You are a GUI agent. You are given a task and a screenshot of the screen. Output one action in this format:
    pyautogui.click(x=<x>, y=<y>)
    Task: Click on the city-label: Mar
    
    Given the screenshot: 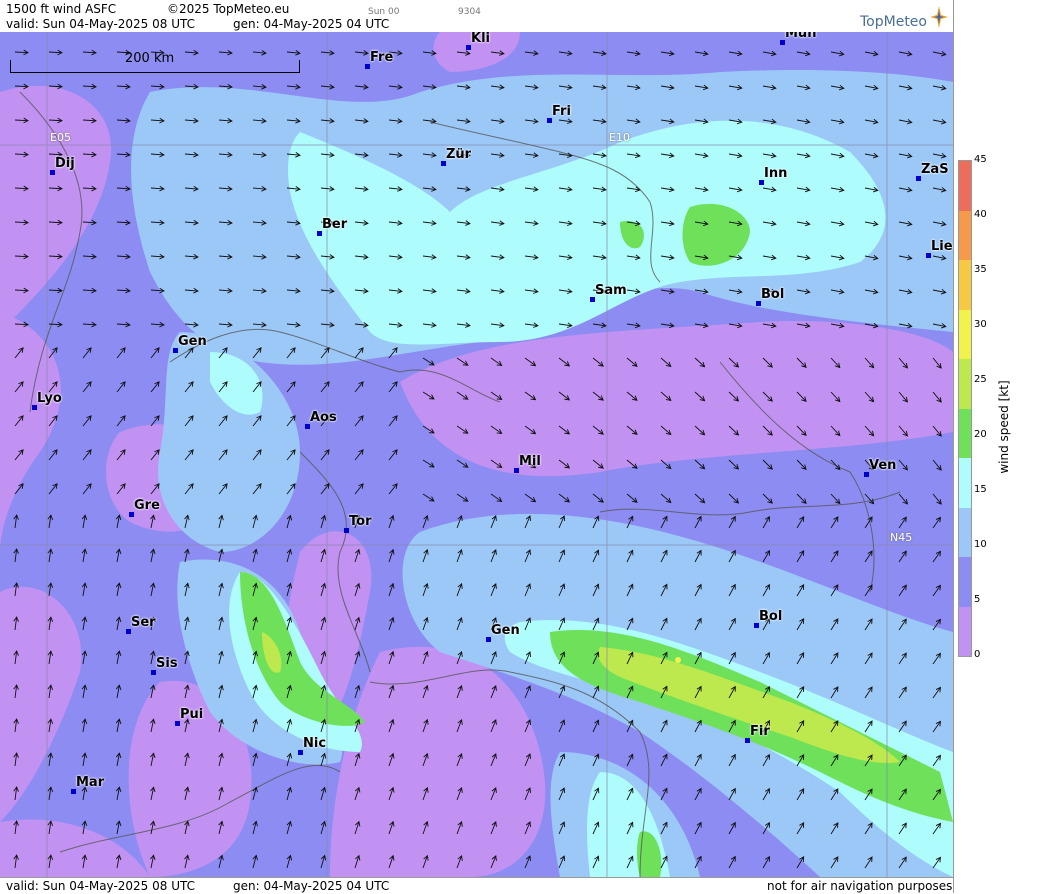 What is the action you would take?
    pyautogui.click(x=90, y=782)
    